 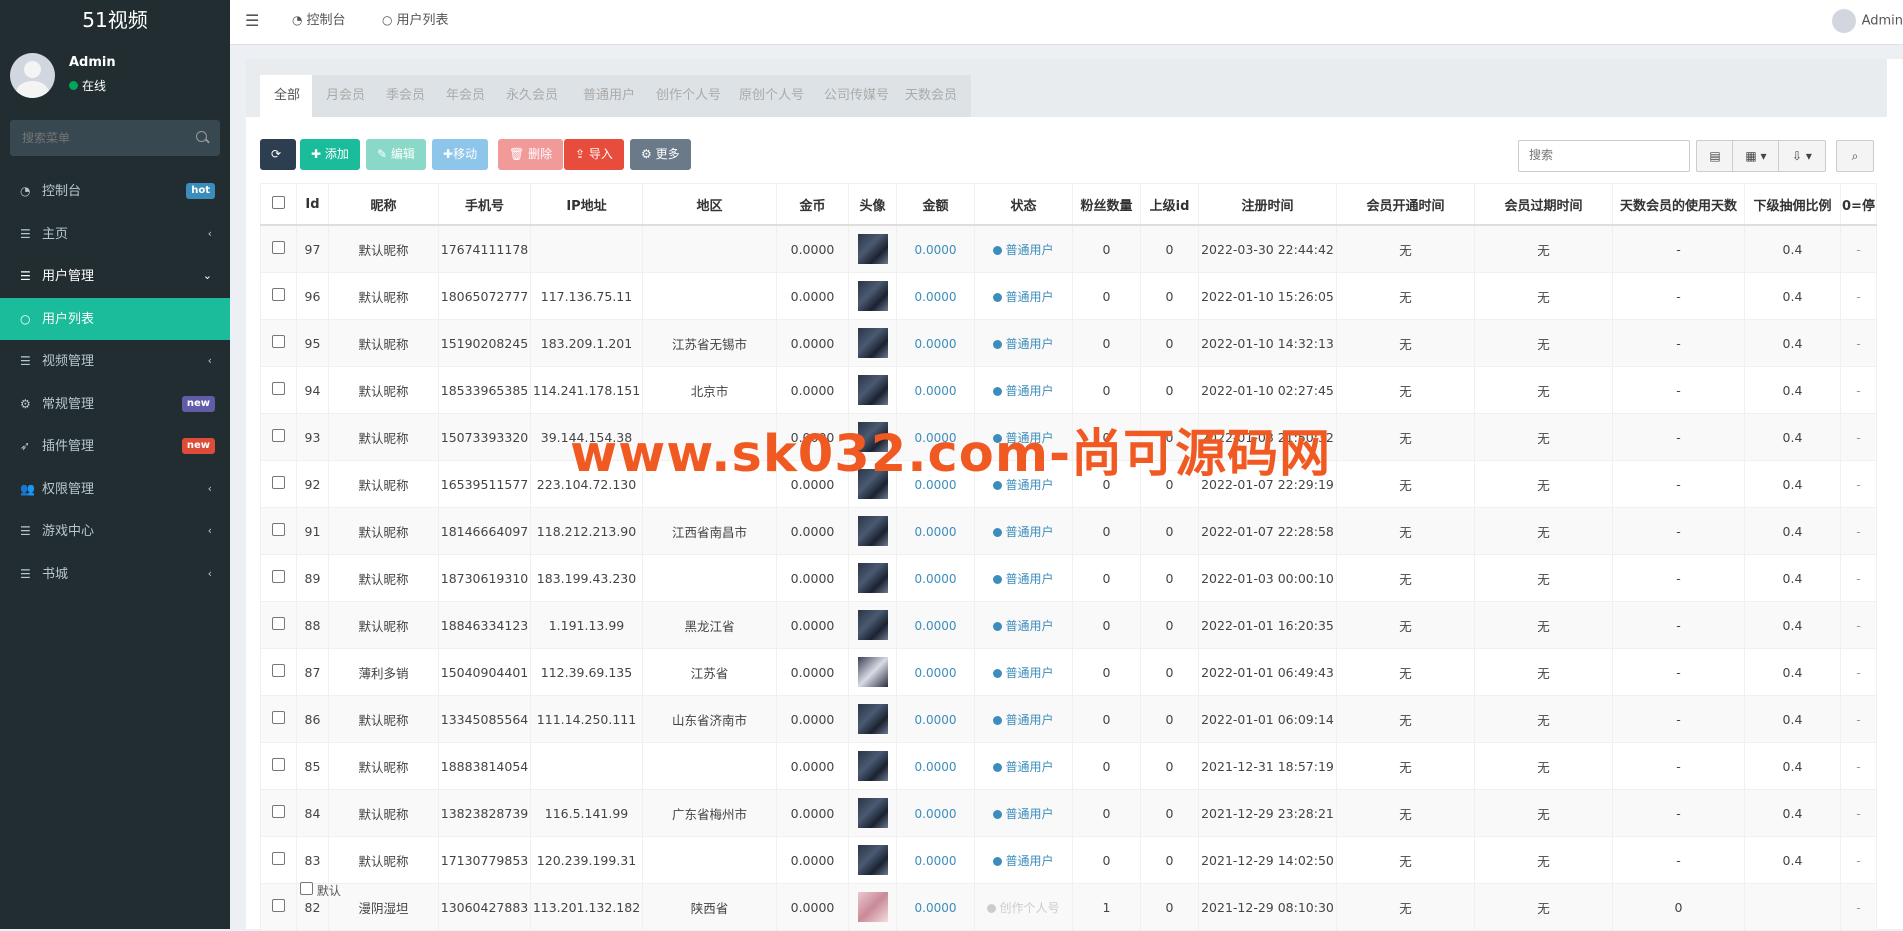 What do you see at coordinates (319, 20) in the screenshot?
I see `tab-dashboard: ◔ 控制台` at bounding box center [319, 20].